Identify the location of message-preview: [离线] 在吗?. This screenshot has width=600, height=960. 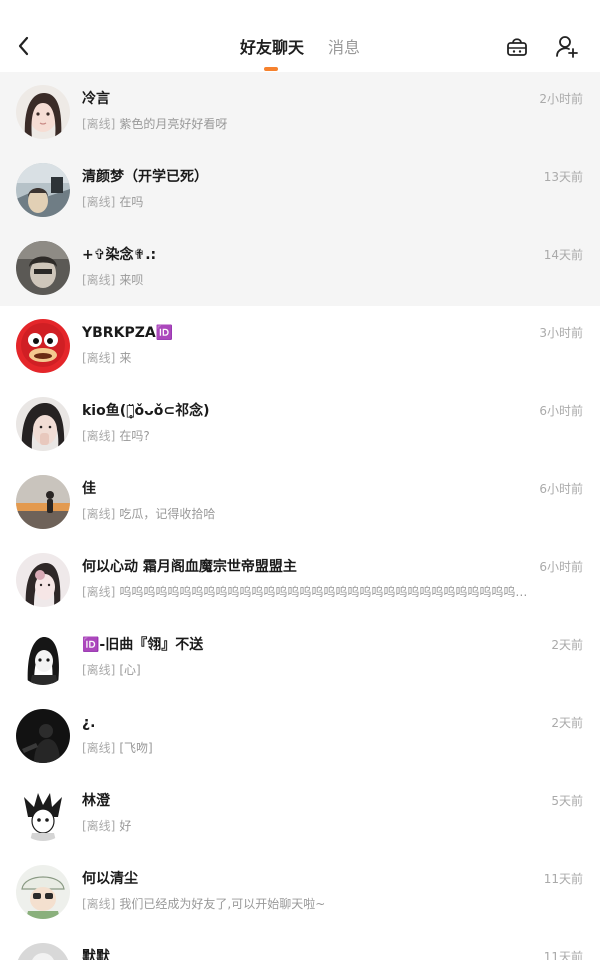
(307, 436).